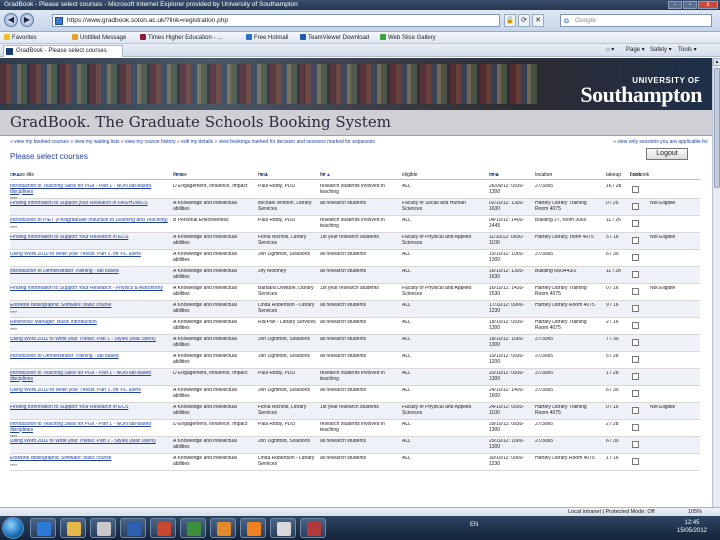 Image resolution: width=720 pixels, height=540 pixels. Describe the element at coordinates (661, 50) in the screenshot. I see `safety-menu: Safety ▾` at that location.